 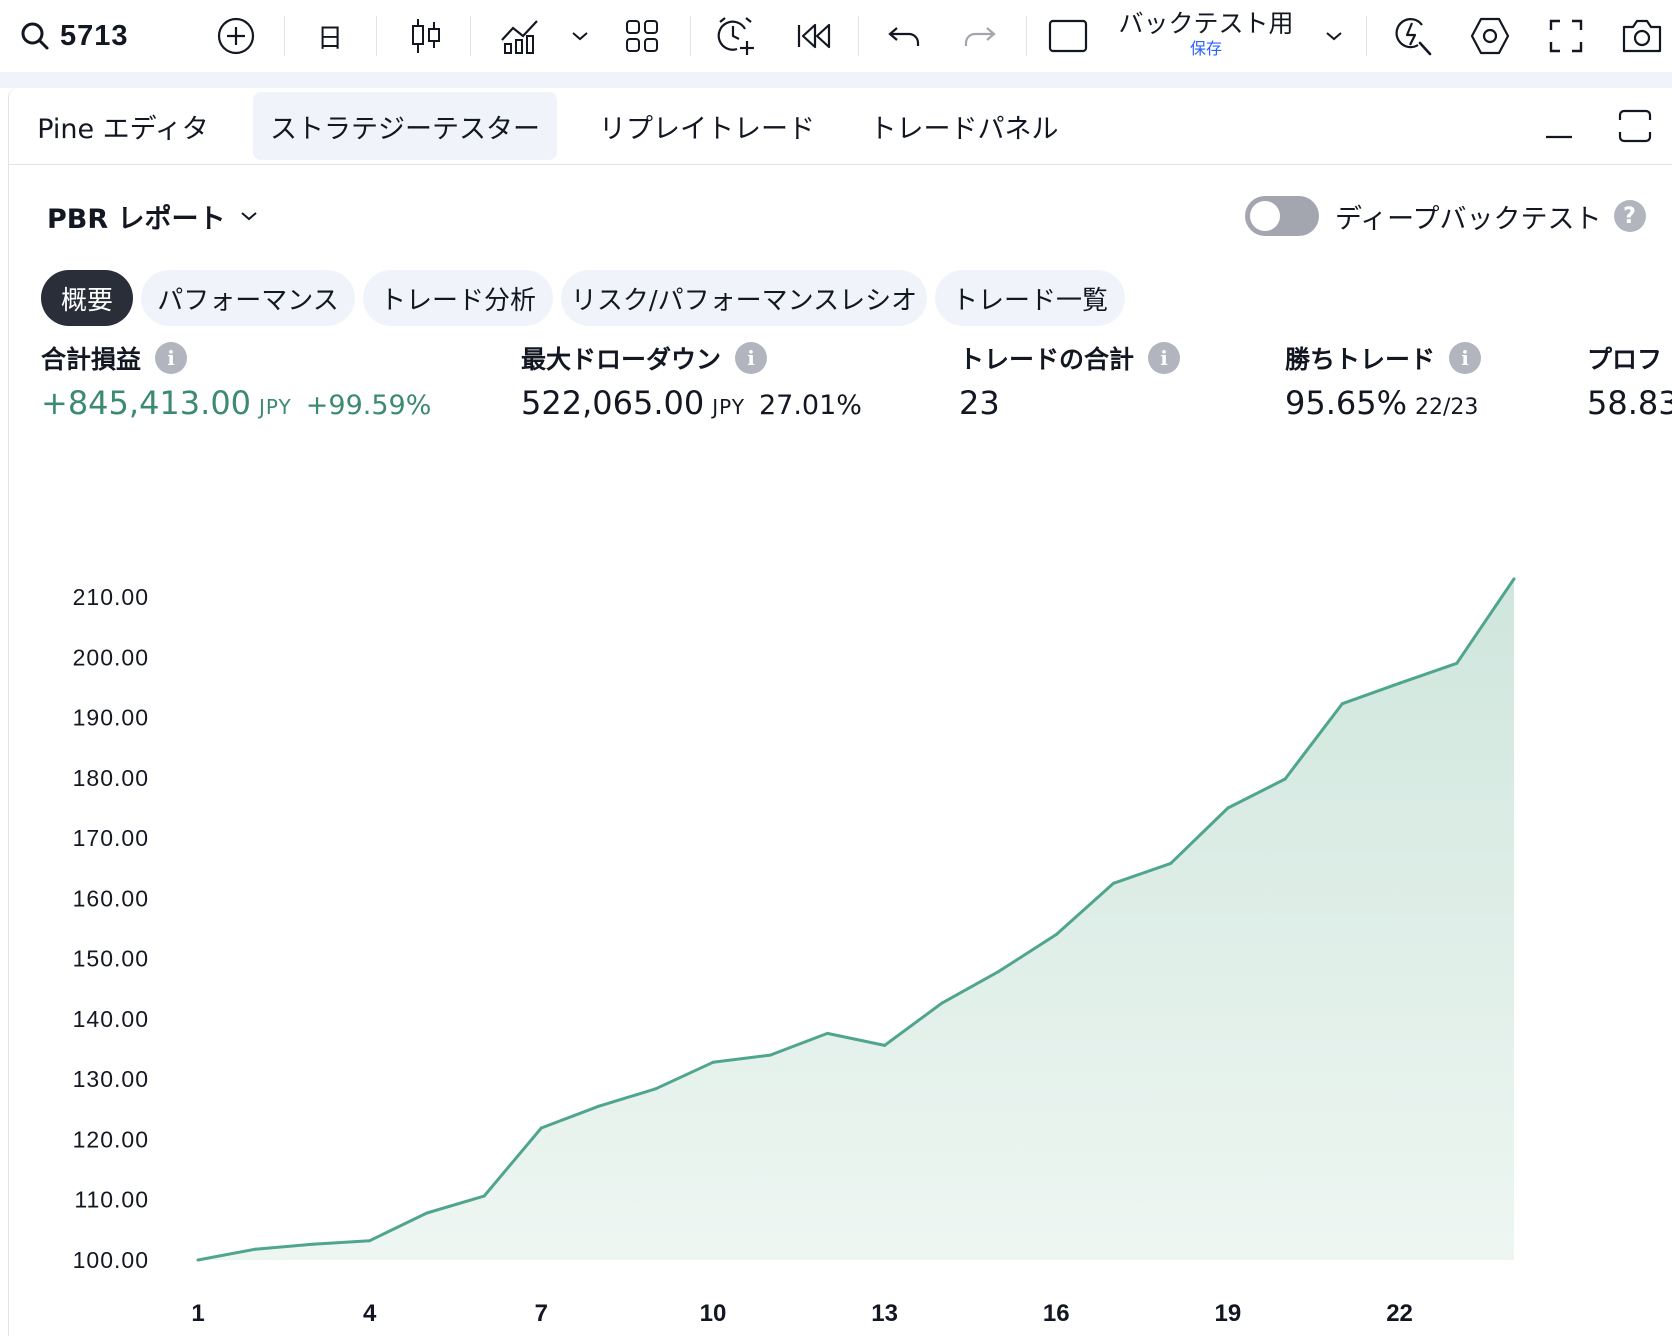 What do you see at coordinates (1346, 403) in the screenshot?
I see `win-rate-value: 95.65%` at bounding box center [1346, 403].